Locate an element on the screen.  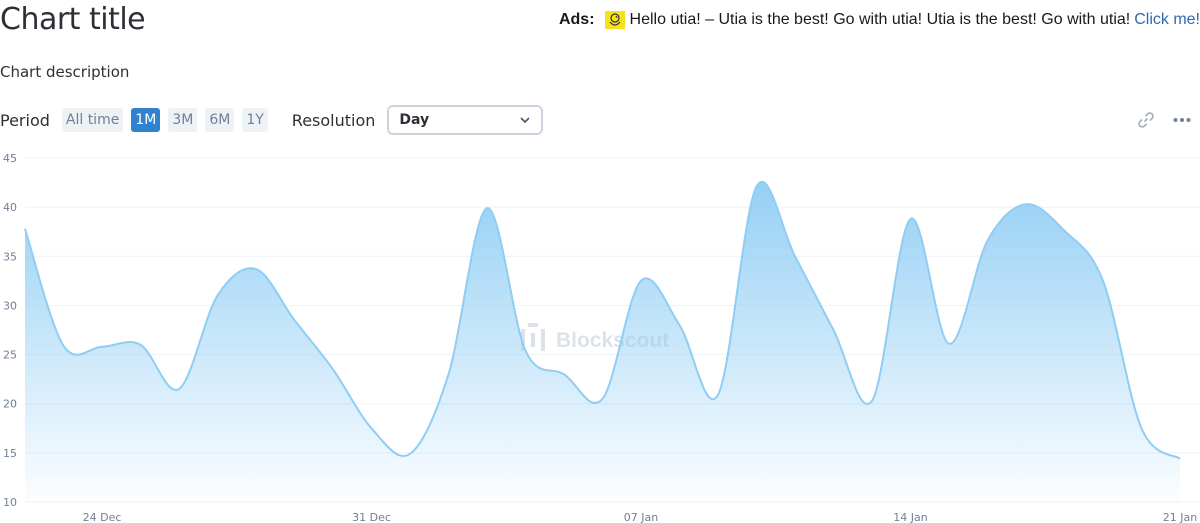
period-button-all-time: All time is located at coordinates (92, 120).